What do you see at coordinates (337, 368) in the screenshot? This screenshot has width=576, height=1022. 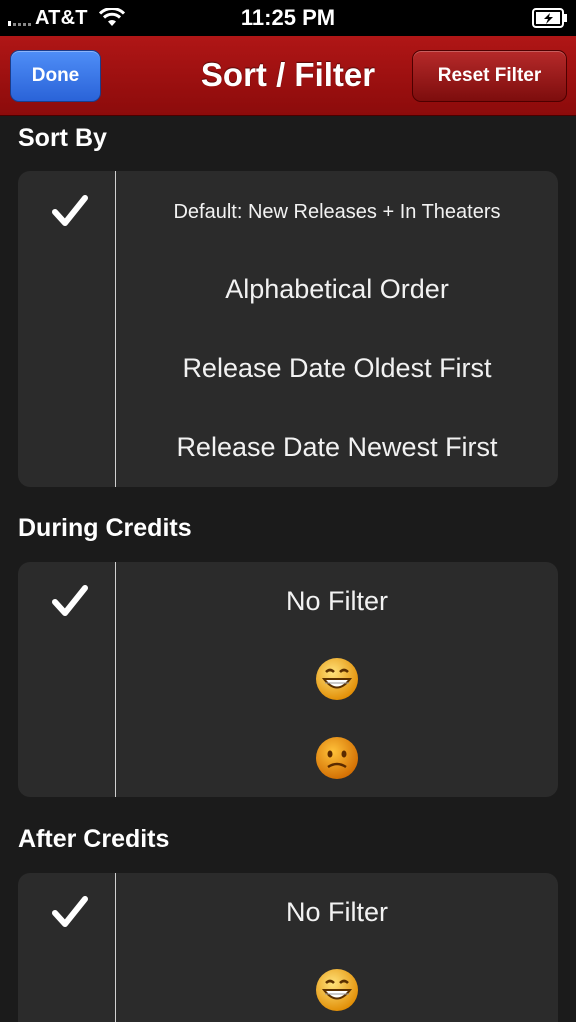 I see `sort-option-oldest-first: Release Date Oldest First` at bounding box center [337, 368].